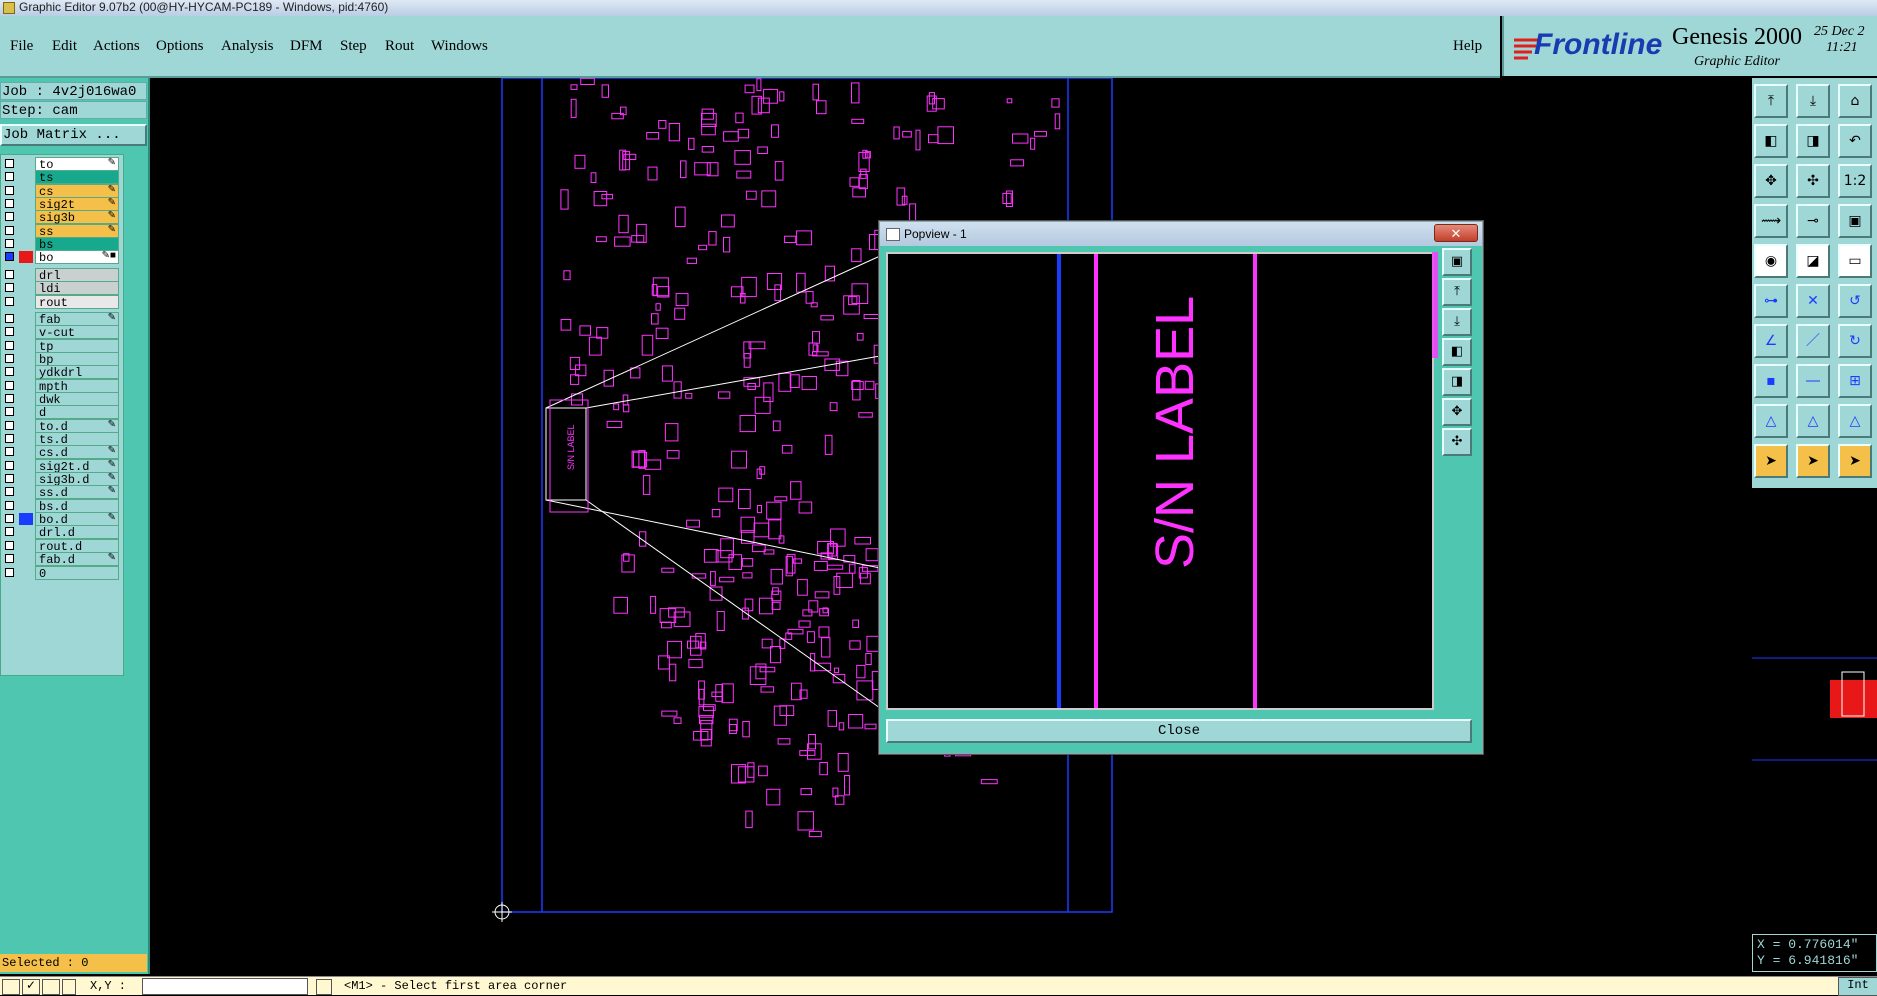 Image resolution: width=1877 pixels, height=996 pixels. I want to click on layer-row-cs-d: cs.d ✎, so click(61, 452).